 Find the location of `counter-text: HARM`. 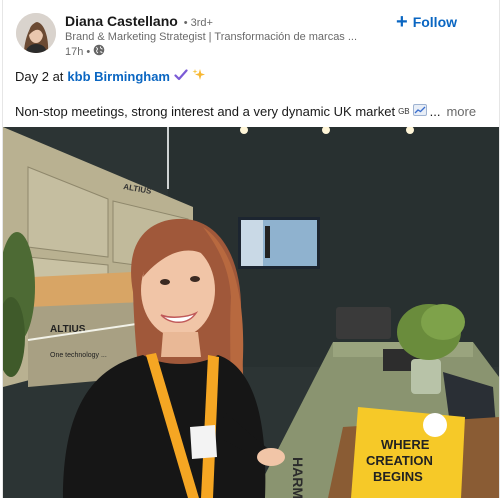

counter-text: HARM is located at coordinates (298, 477).